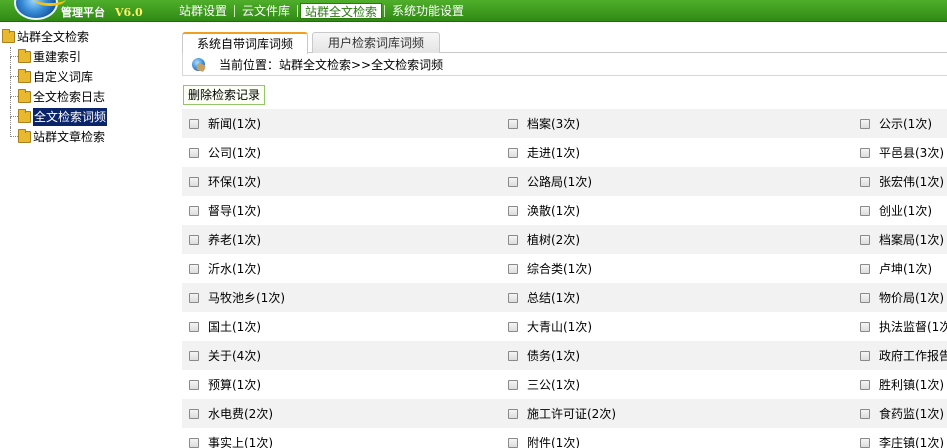  Describe the element at coordinates (550, 326) in the screenshot. I see `term-checkbox-item: 大青山(1次)` at that location.